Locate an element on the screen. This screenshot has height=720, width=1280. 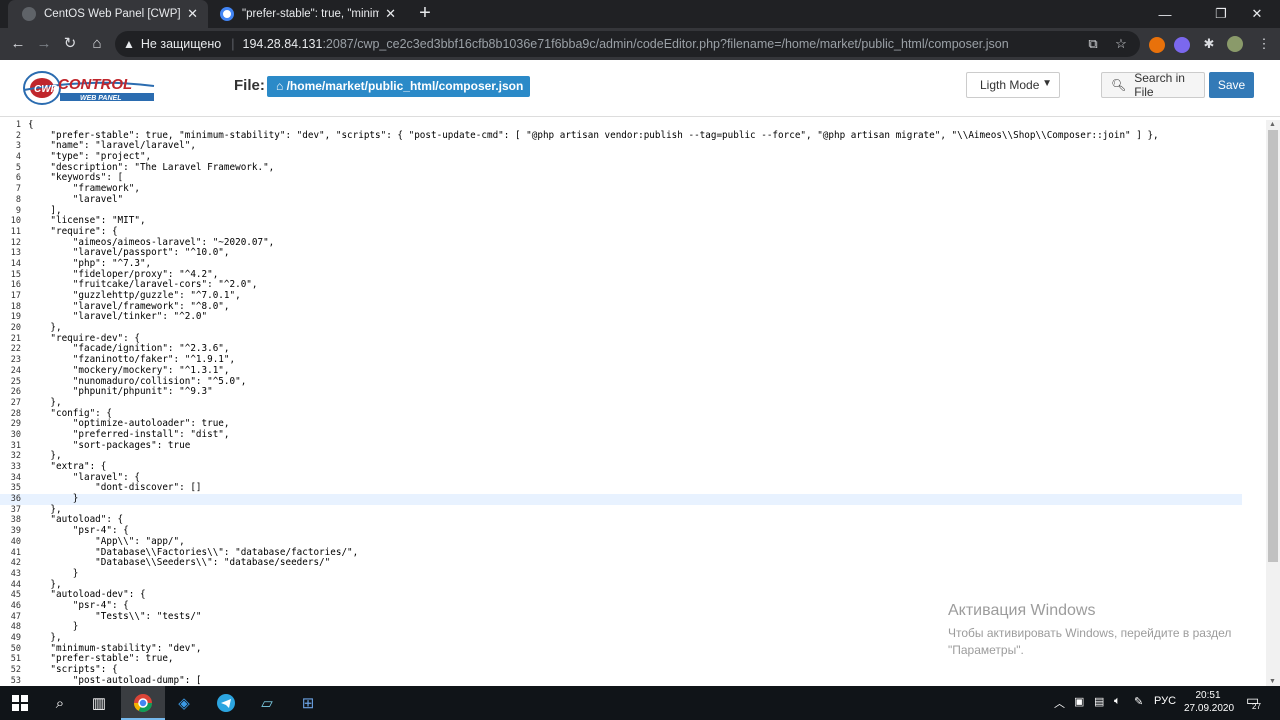
code-line: 24 "mockery/mockery": "^1.3.1", is located at coordinates (633, 370).